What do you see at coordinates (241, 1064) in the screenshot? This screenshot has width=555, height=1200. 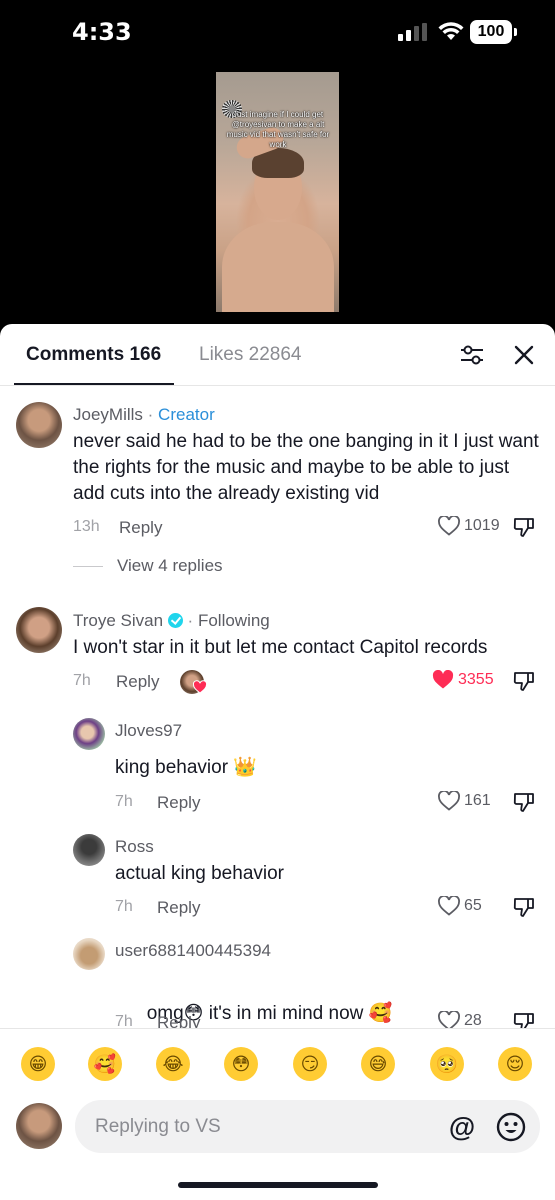 I see `emoji-flushed: 😳` at bounding box center [241, 1064].